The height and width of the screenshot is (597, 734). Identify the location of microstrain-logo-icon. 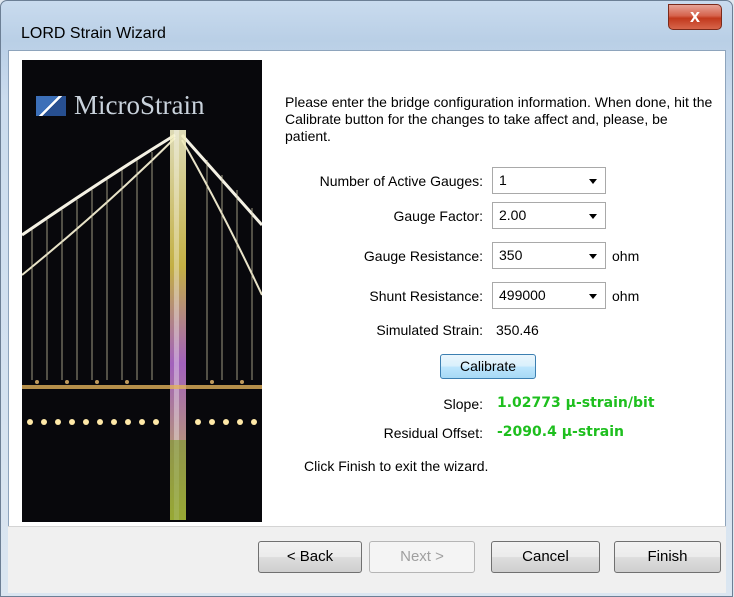
(51, 105).